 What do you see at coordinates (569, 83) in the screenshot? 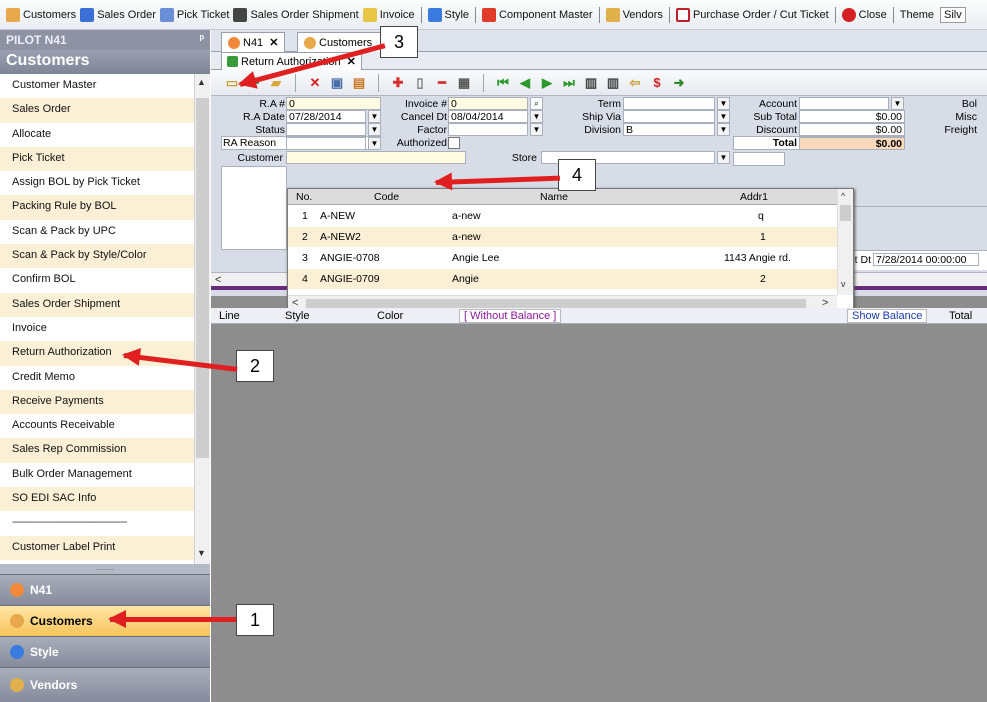
I see `last-record-icon: ⏭` at bounding box center [569, 83].